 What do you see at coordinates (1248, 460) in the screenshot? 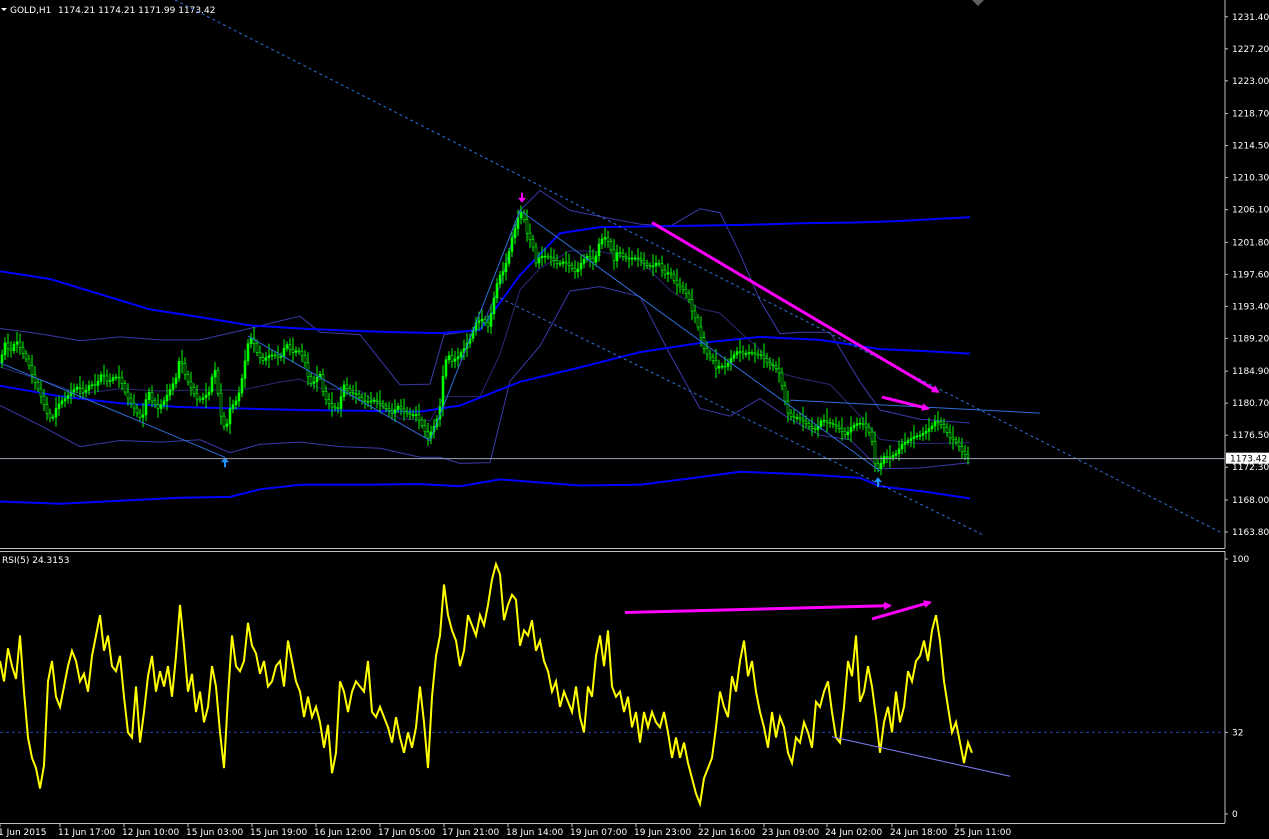
I see `current-price-label: 1173.42` at bounding box center [1248, 460].